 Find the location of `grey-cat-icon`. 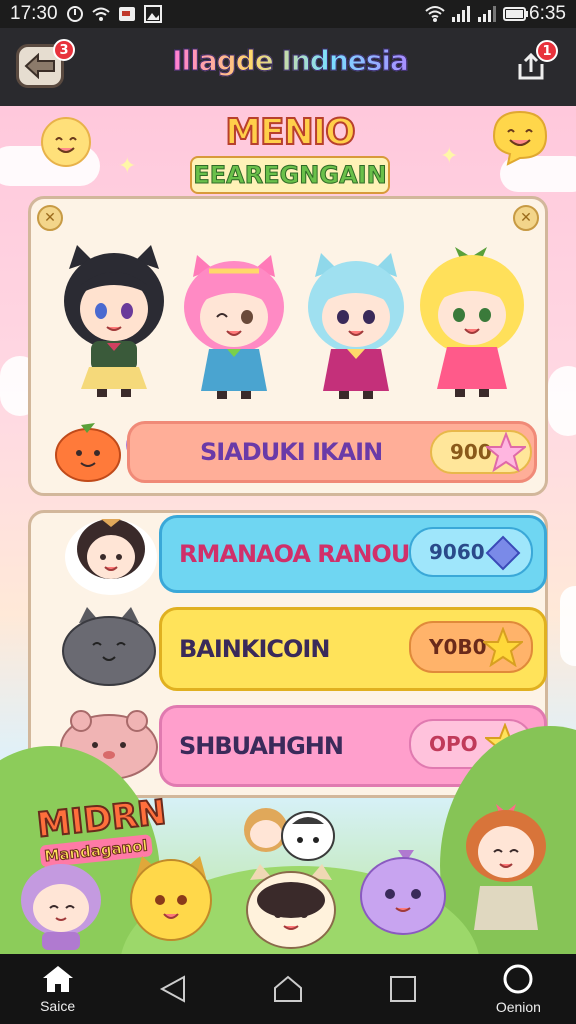

grey-cat-icon is located at coordinates (109, 646).